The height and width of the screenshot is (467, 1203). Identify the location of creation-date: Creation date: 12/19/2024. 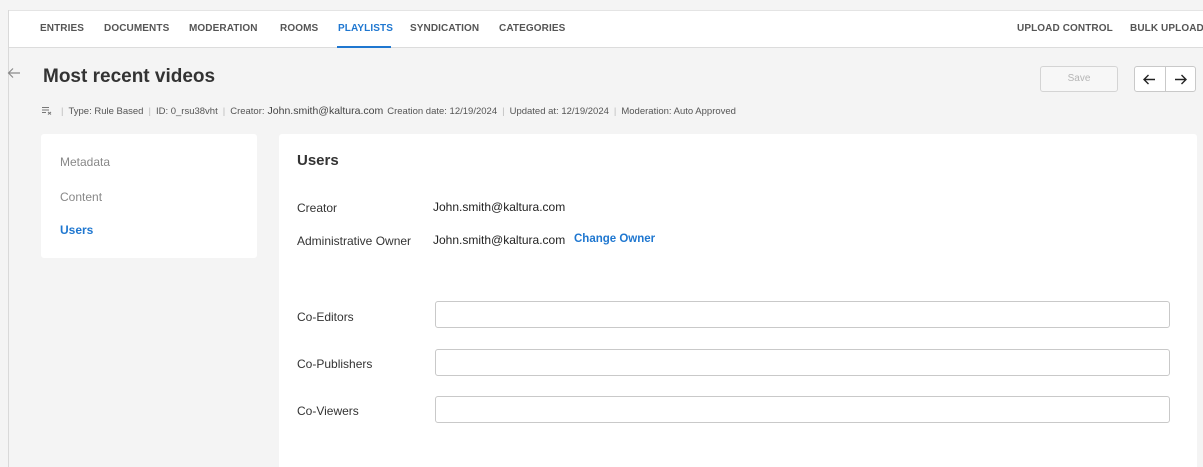
(442, 111).